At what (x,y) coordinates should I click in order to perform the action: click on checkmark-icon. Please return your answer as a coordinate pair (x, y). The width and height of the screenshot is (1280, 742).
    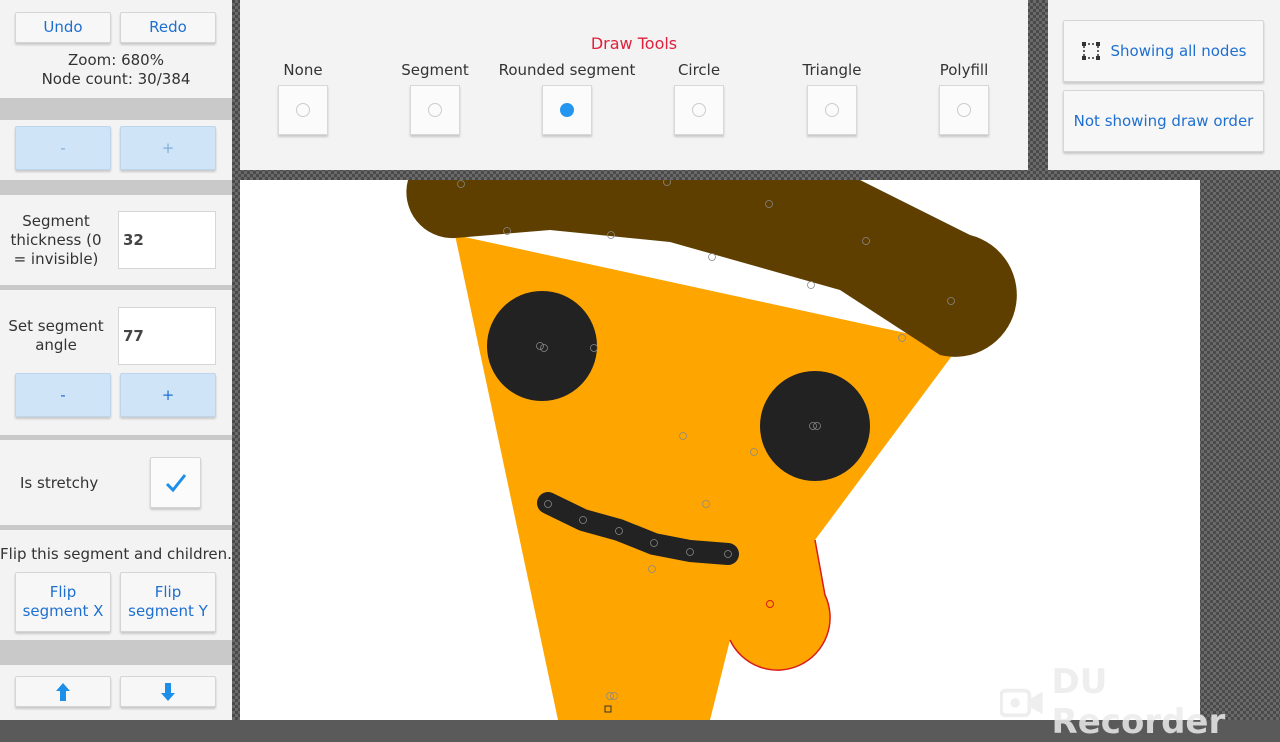
    Looking at the image, I should click on (175, 482).